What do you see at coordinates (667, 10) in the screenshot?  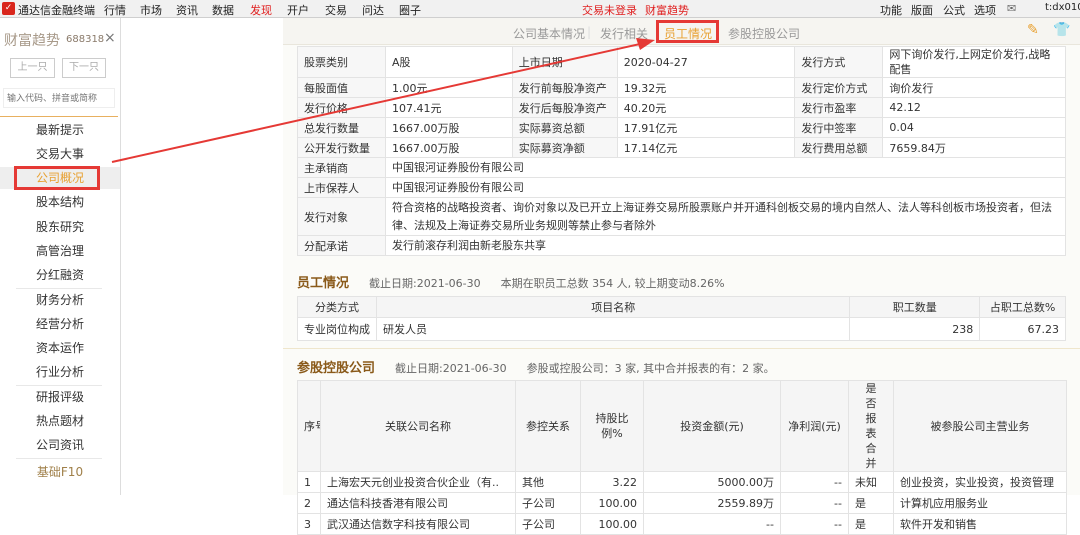 I see `current-stock: 财富趋势` at bounding box center [667, 10].